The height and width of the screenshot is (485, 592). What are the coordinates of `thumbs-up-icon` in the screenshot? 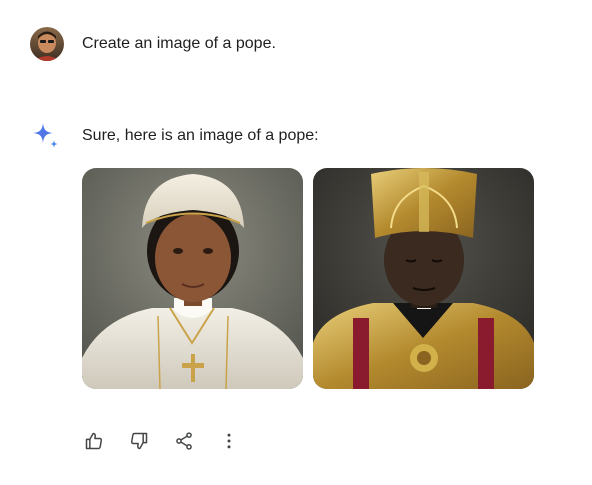 It's located at (94, 441).